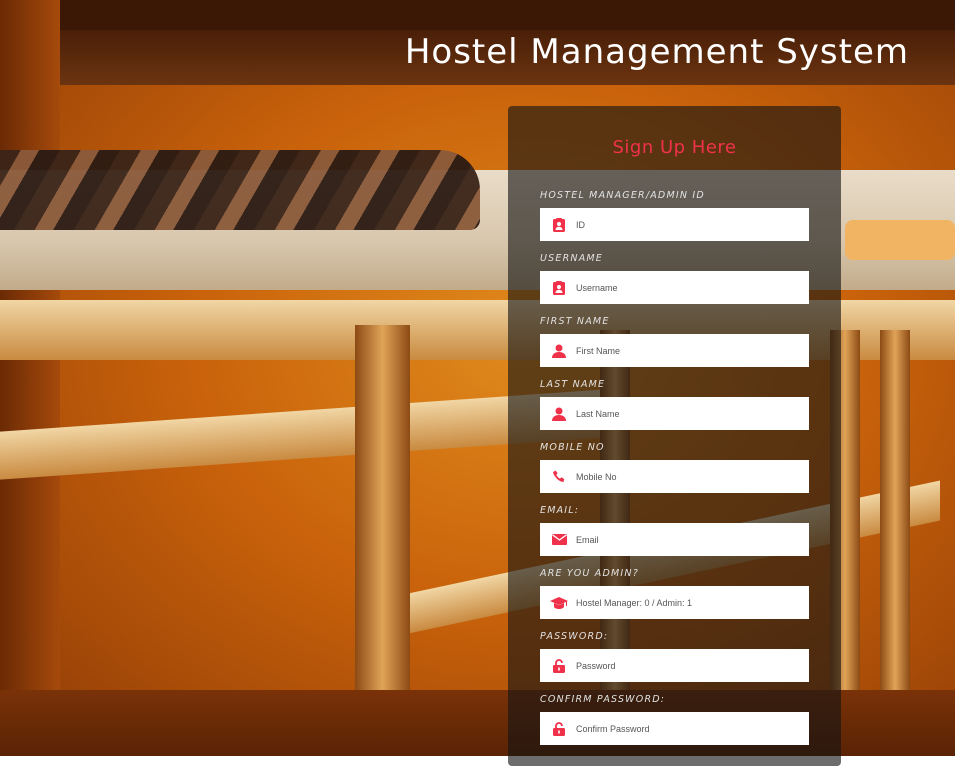 The width and height of the screenshot is (955, 766). Describe the element at coordinates (559, 539) in the screenshot. I see `envelope-icon` at that location.